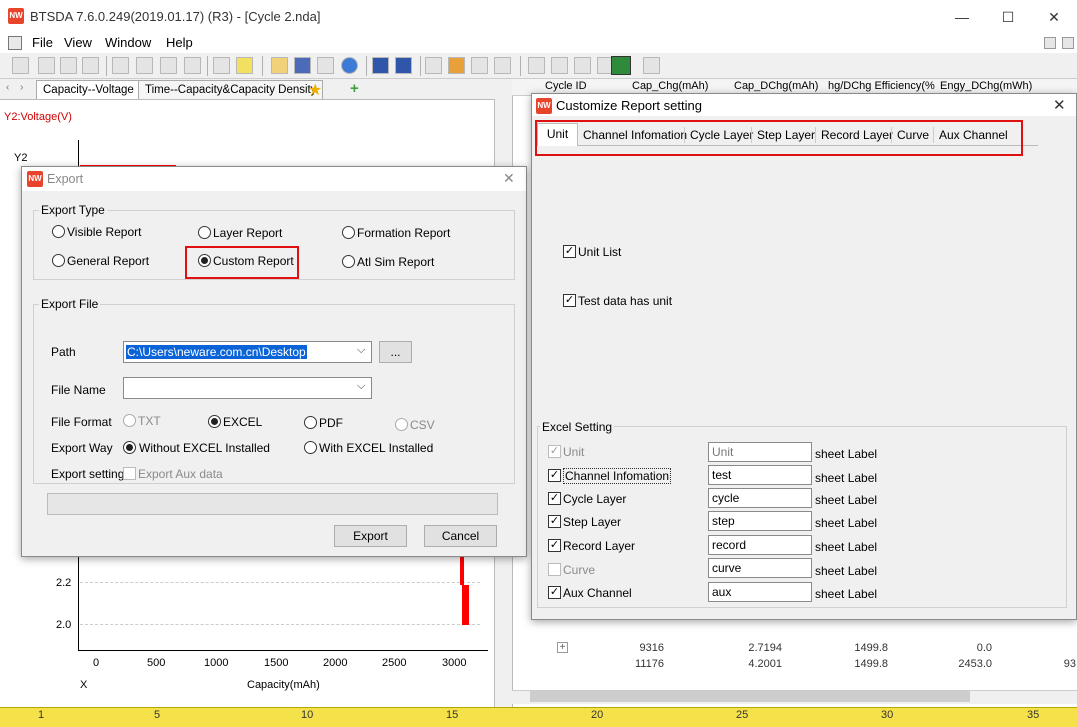 The width and height of the screenshot is (1077, 727). I want to click on star-icon: ★, so click(315, 90).